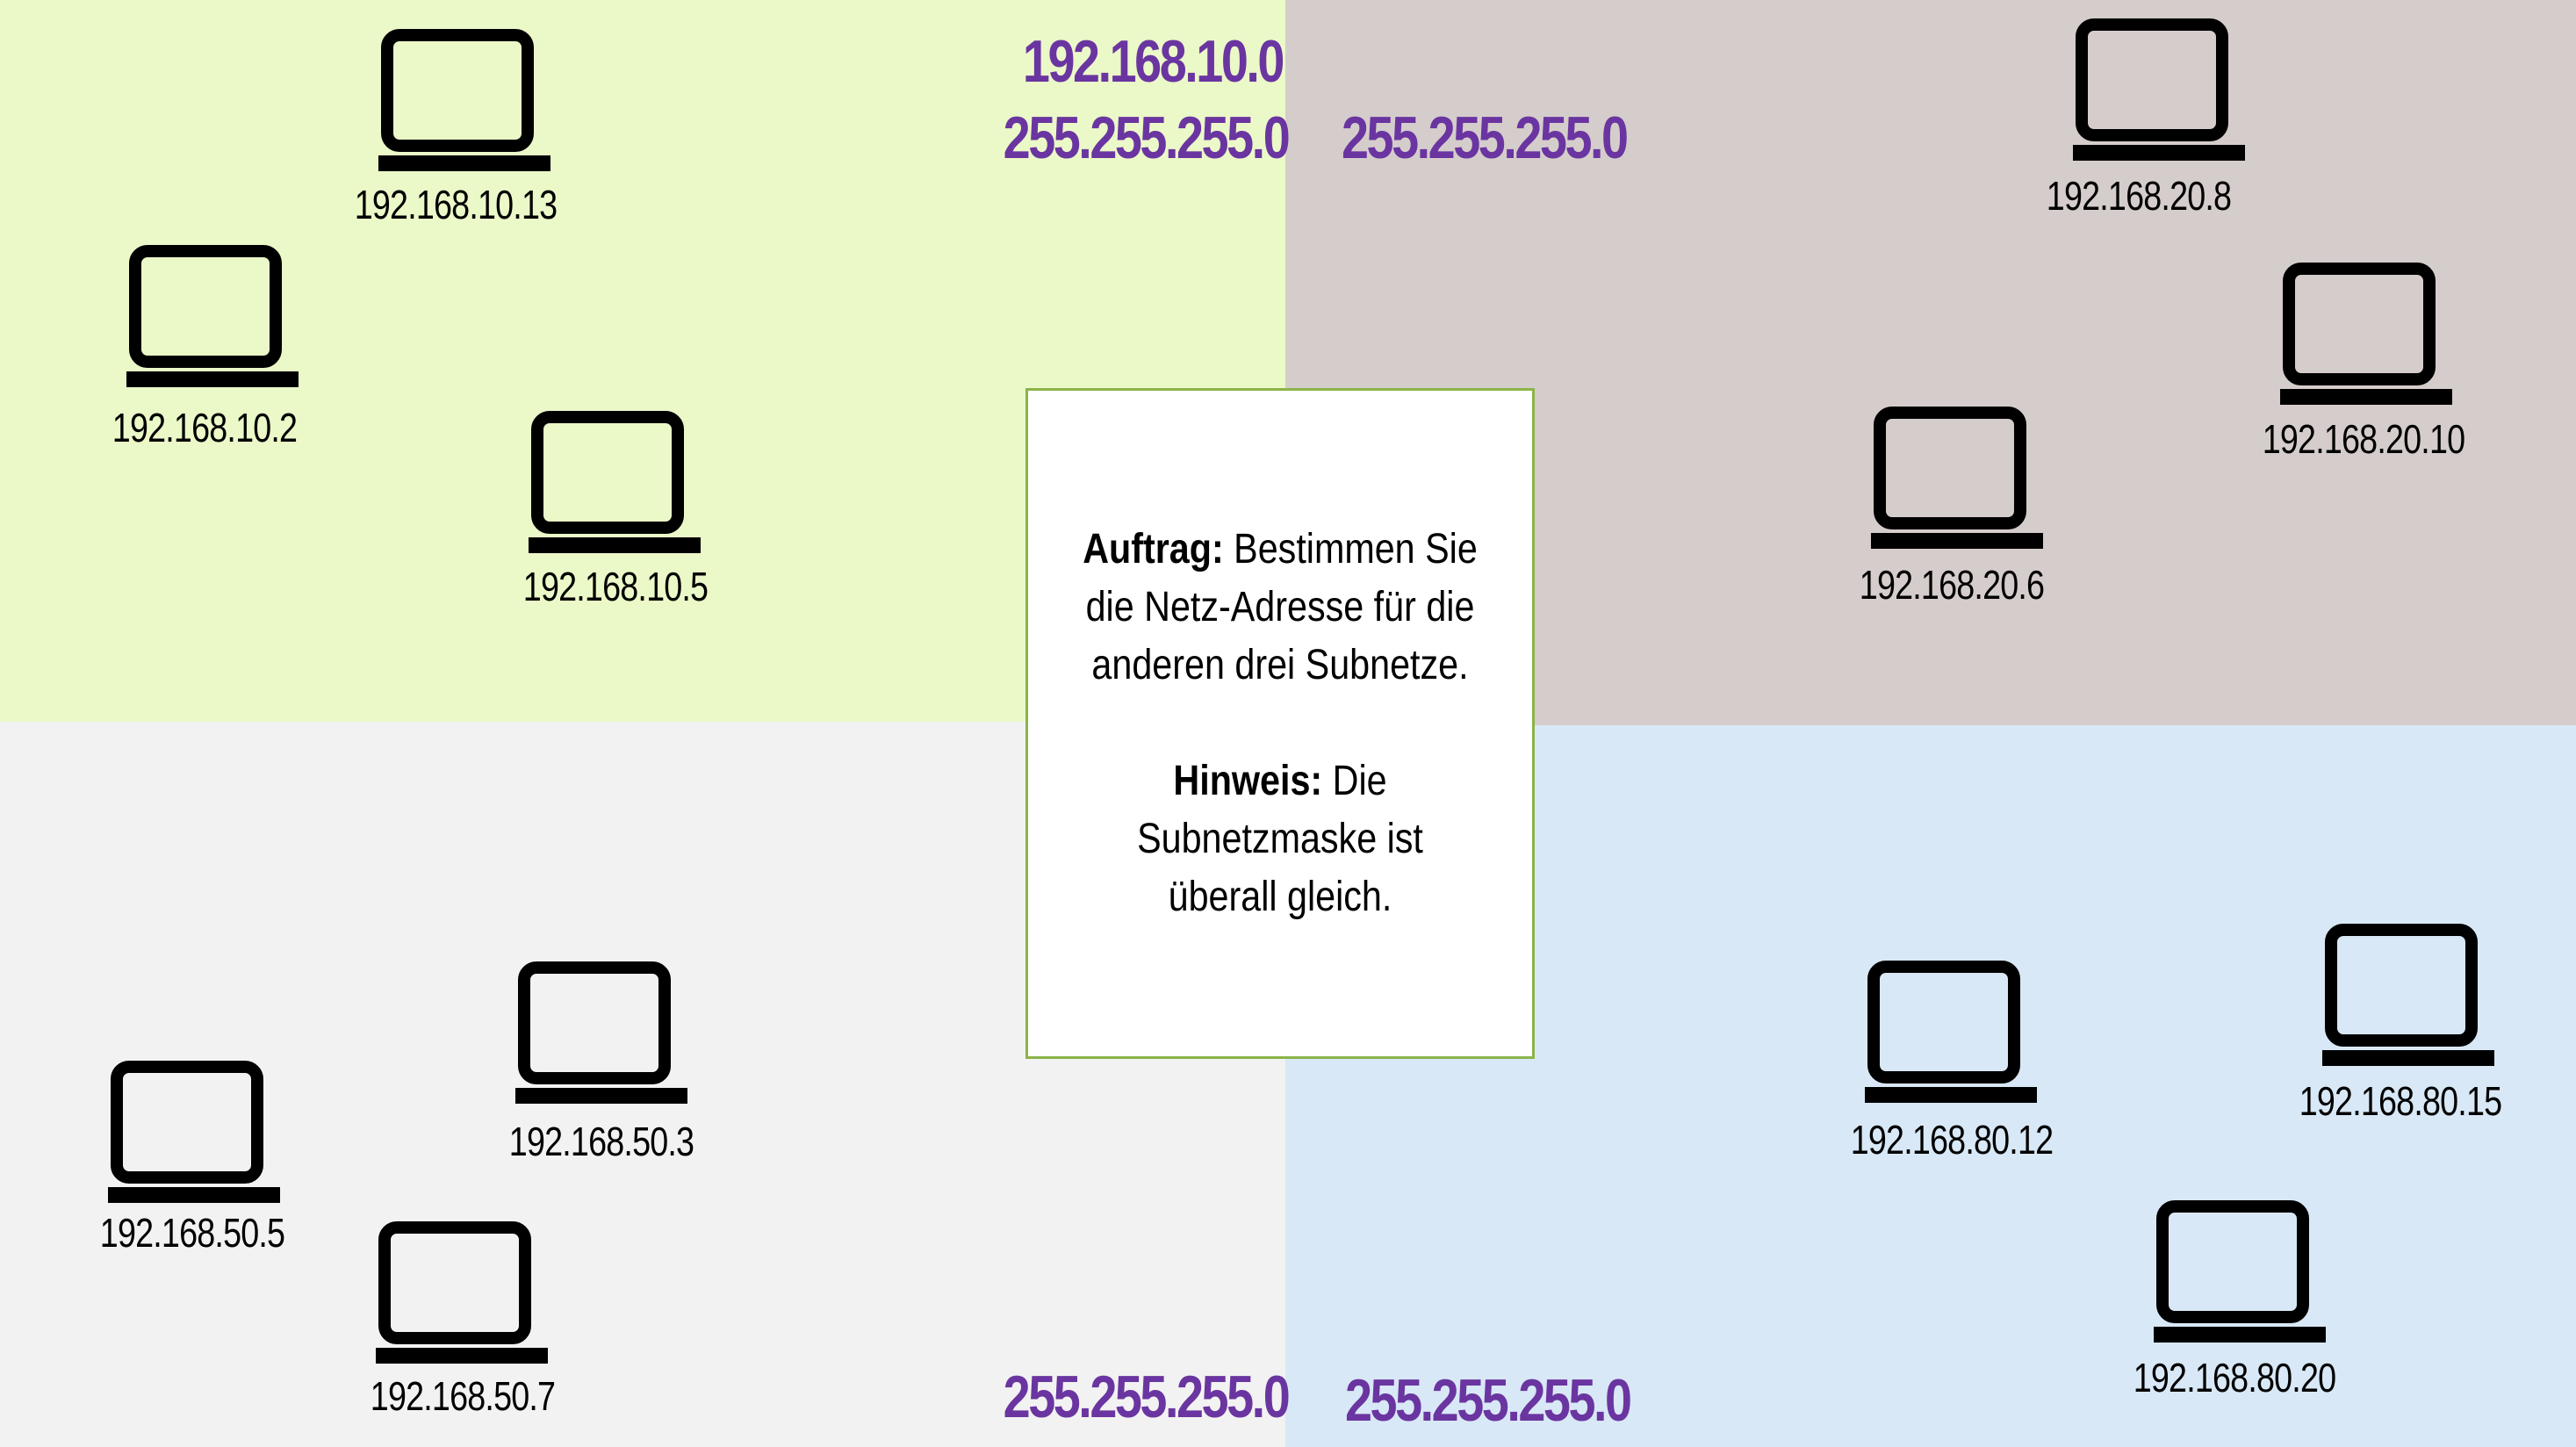 This screenshot has width=2576, height=1447. What do you see at coordinates (1952, 585) in the screenshot?
I see `host-ip-label: 192.168.20.6` at bounding box center [1952, 585].